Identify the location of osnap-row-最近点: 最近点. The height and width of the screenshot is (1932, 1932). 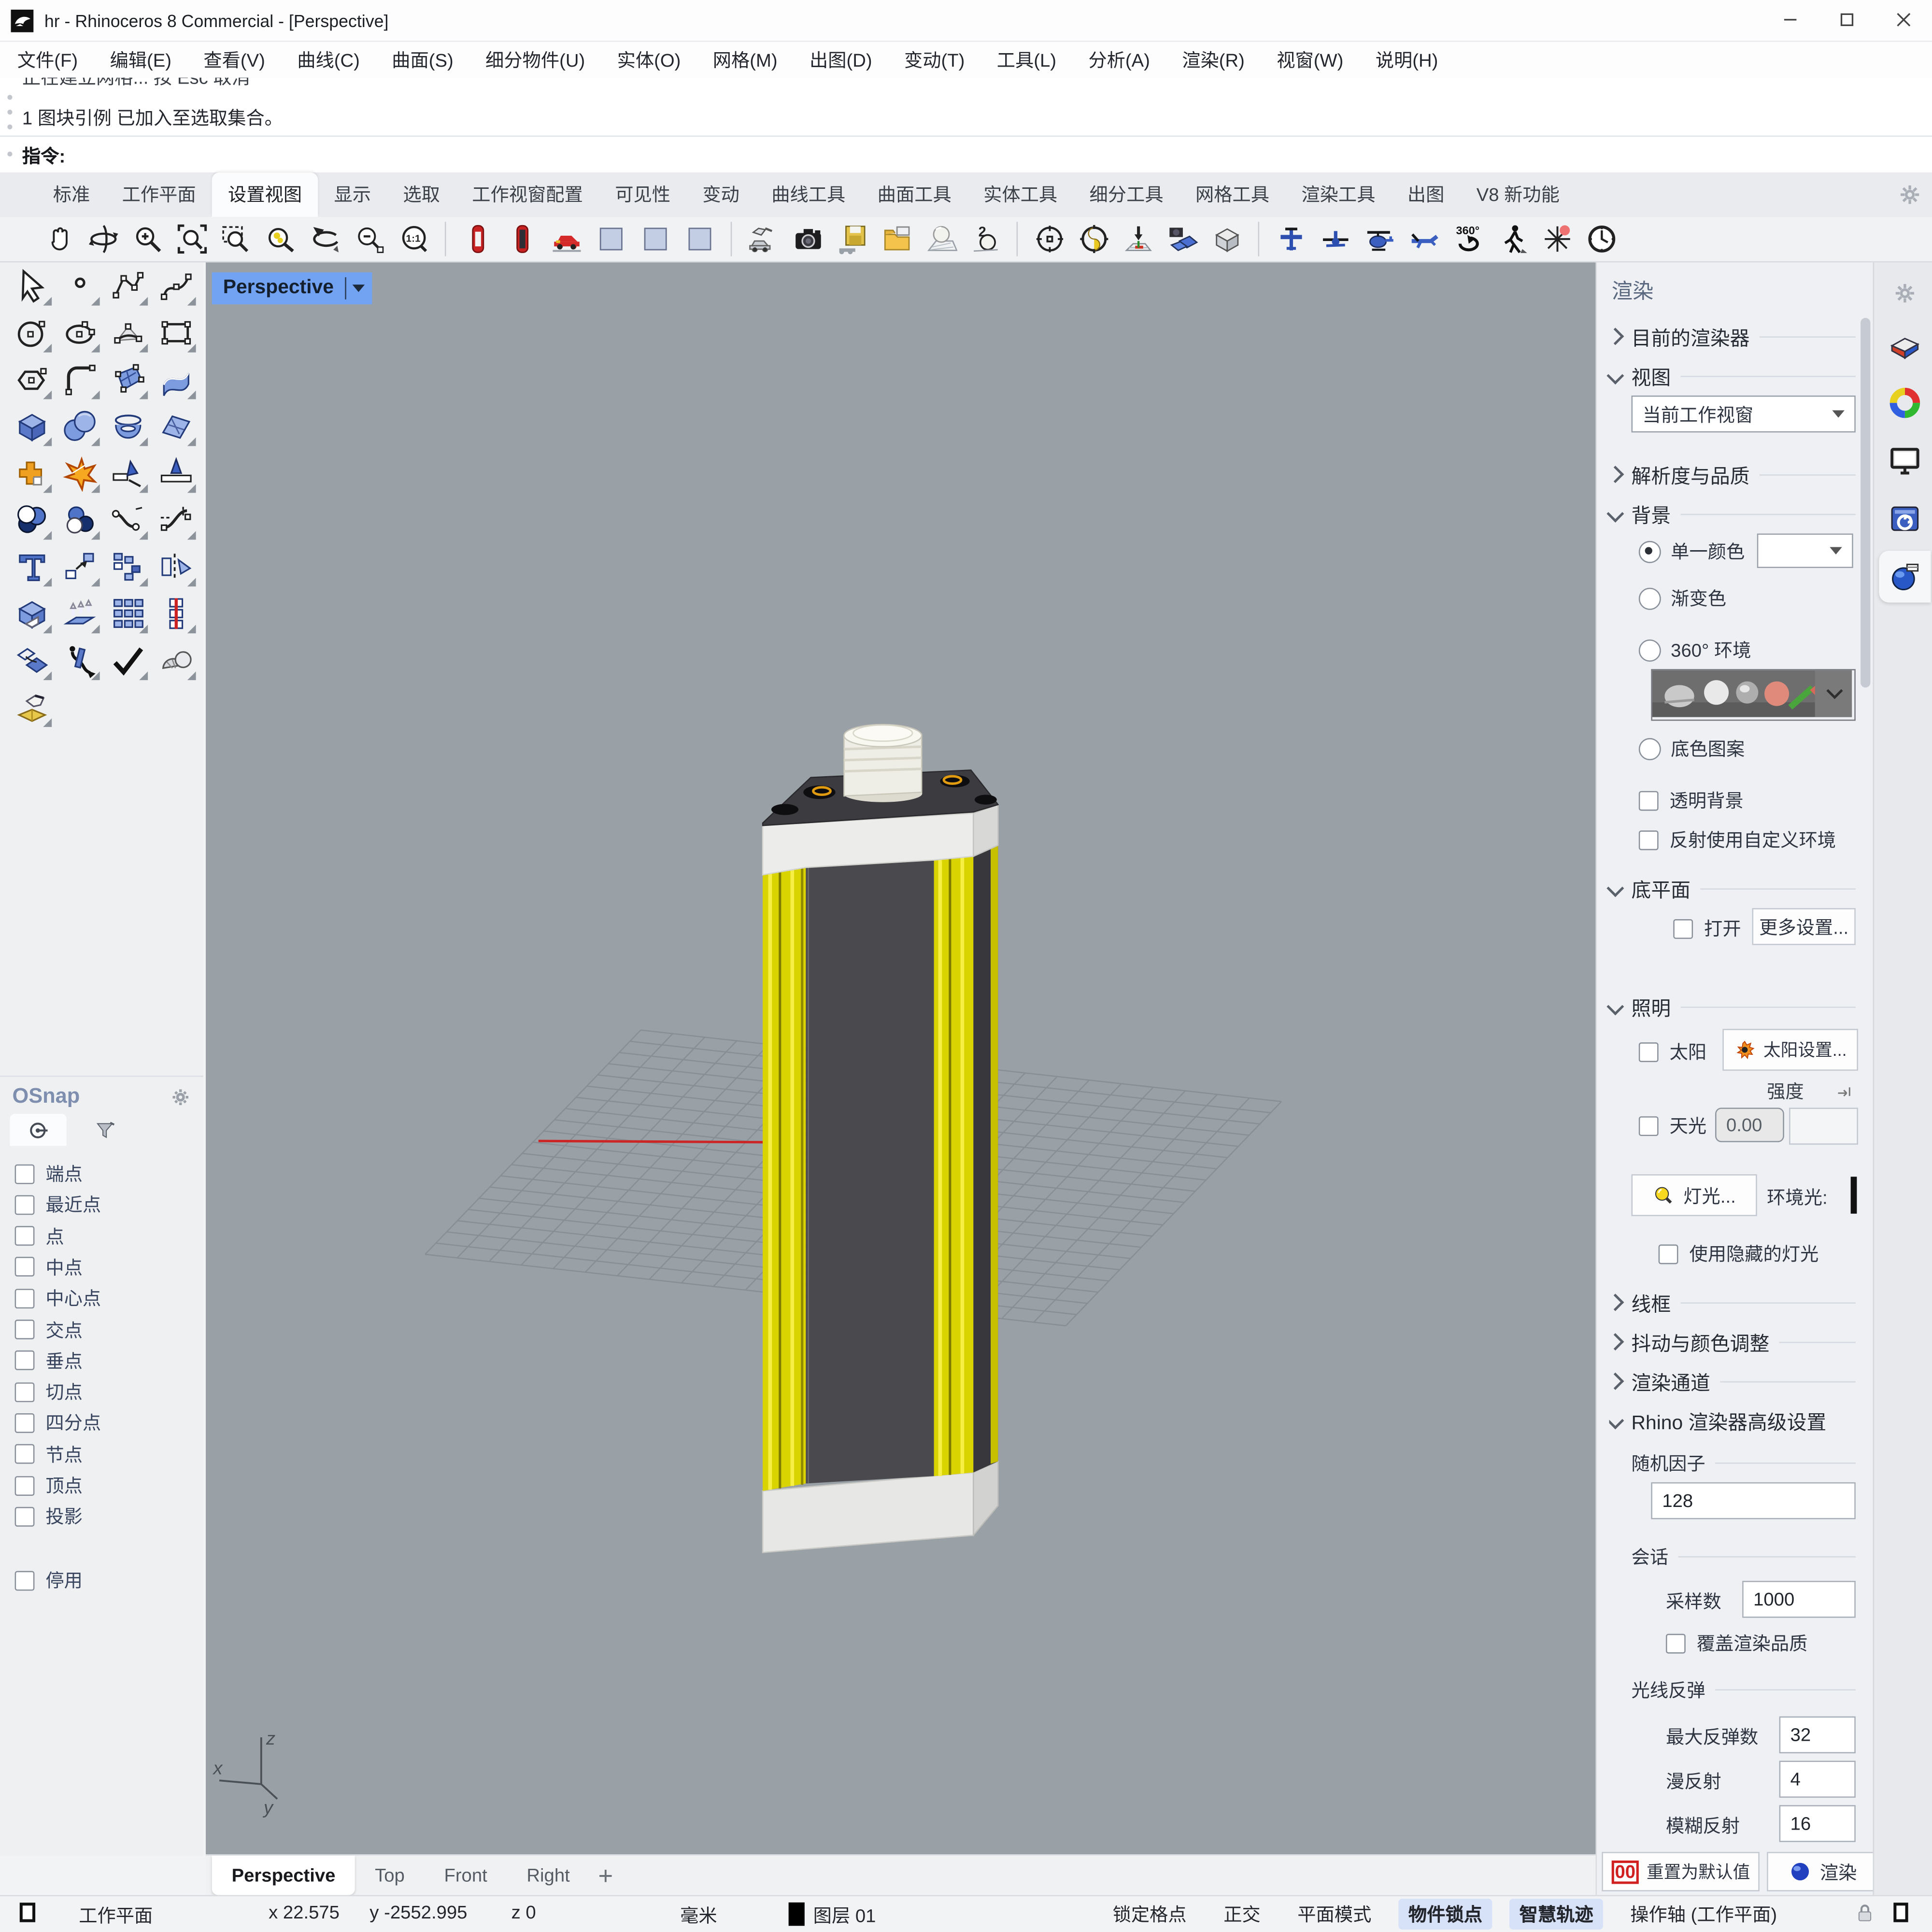
(57, 1204).